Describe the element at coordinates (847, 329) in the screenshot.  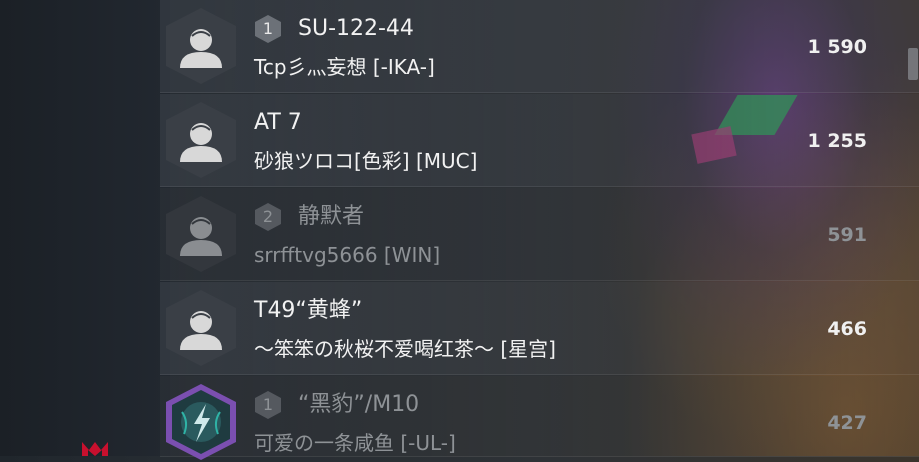
I see `score-value: 466` at that location.